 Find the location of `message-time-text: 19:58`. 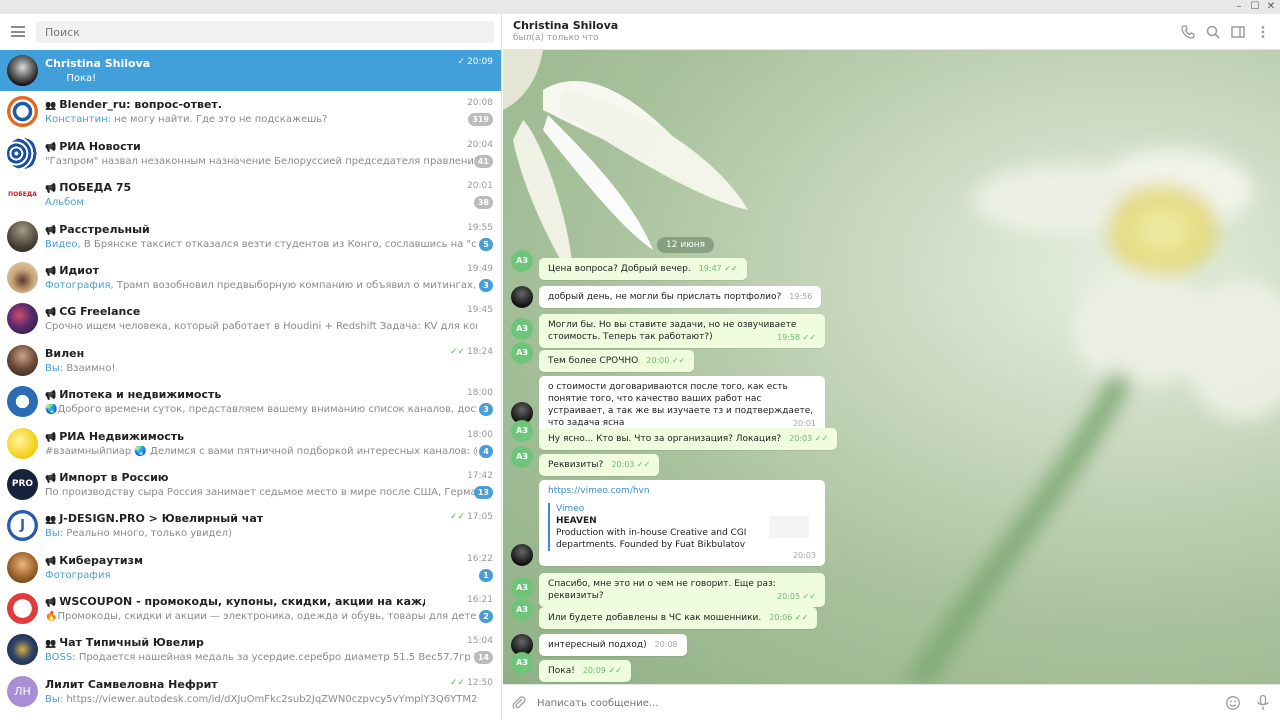

message-time-text: 19:58 is located at coordinates (788, 337).